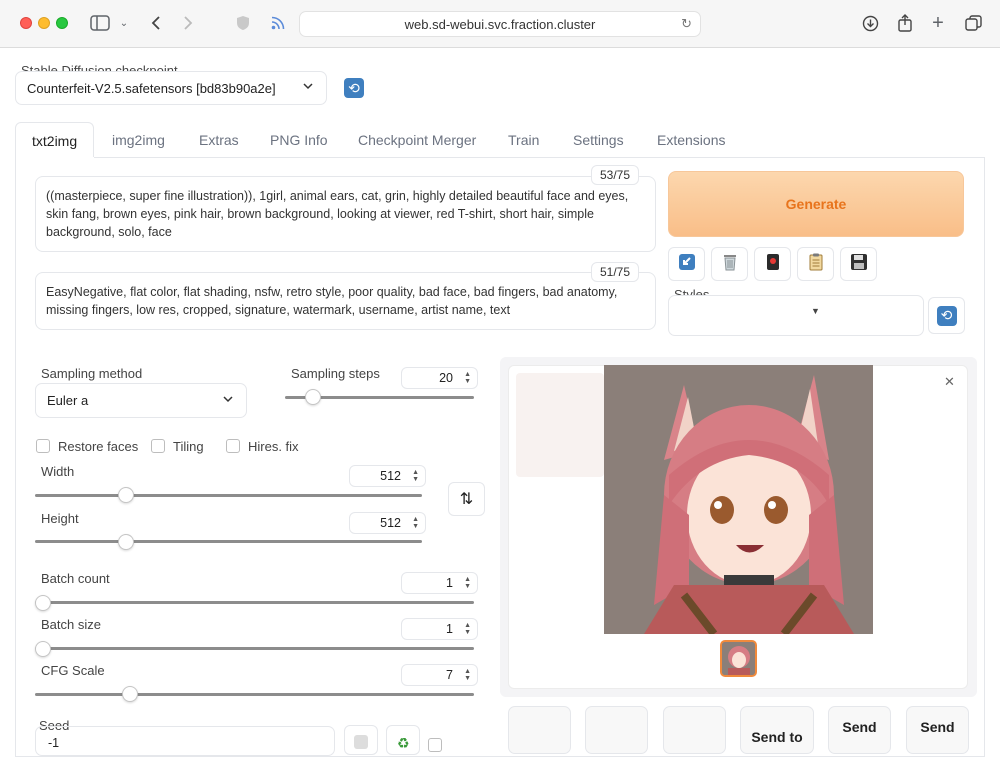 The height and width of the screenshot is (757, 1000). I want to click on prompt-token-counter: 53/75, so click(615, 175).